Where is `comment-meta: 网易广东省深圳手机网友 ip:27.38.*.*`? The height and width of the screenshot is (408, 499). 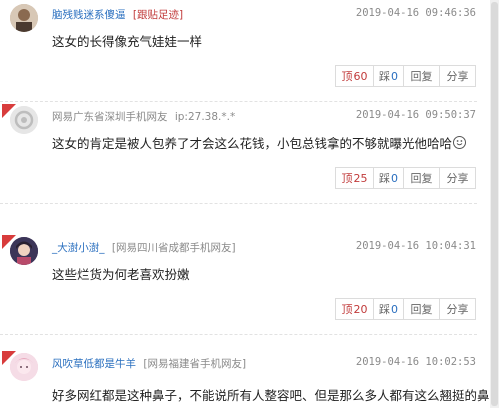
comment-meta: 网易广东省深圳手机网友 ip:27.38.*.* is located at coordinates (143, 116).